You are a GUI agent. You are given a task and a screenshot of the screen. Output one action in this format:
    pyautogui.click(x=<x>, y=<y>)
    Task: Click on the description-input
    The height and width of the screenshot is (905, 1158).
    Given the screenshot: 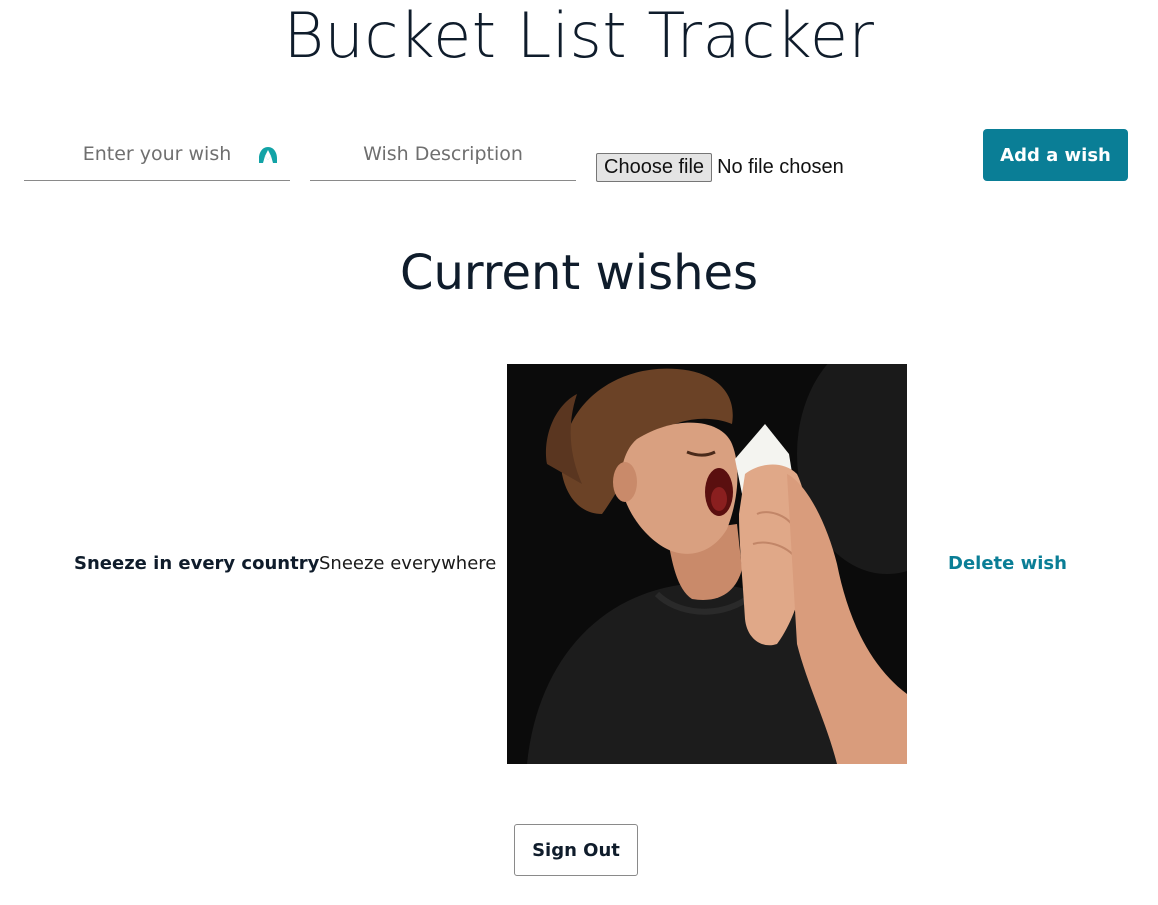 What is the action you would take?
    pyautogui.click(x=443, y=154)
    